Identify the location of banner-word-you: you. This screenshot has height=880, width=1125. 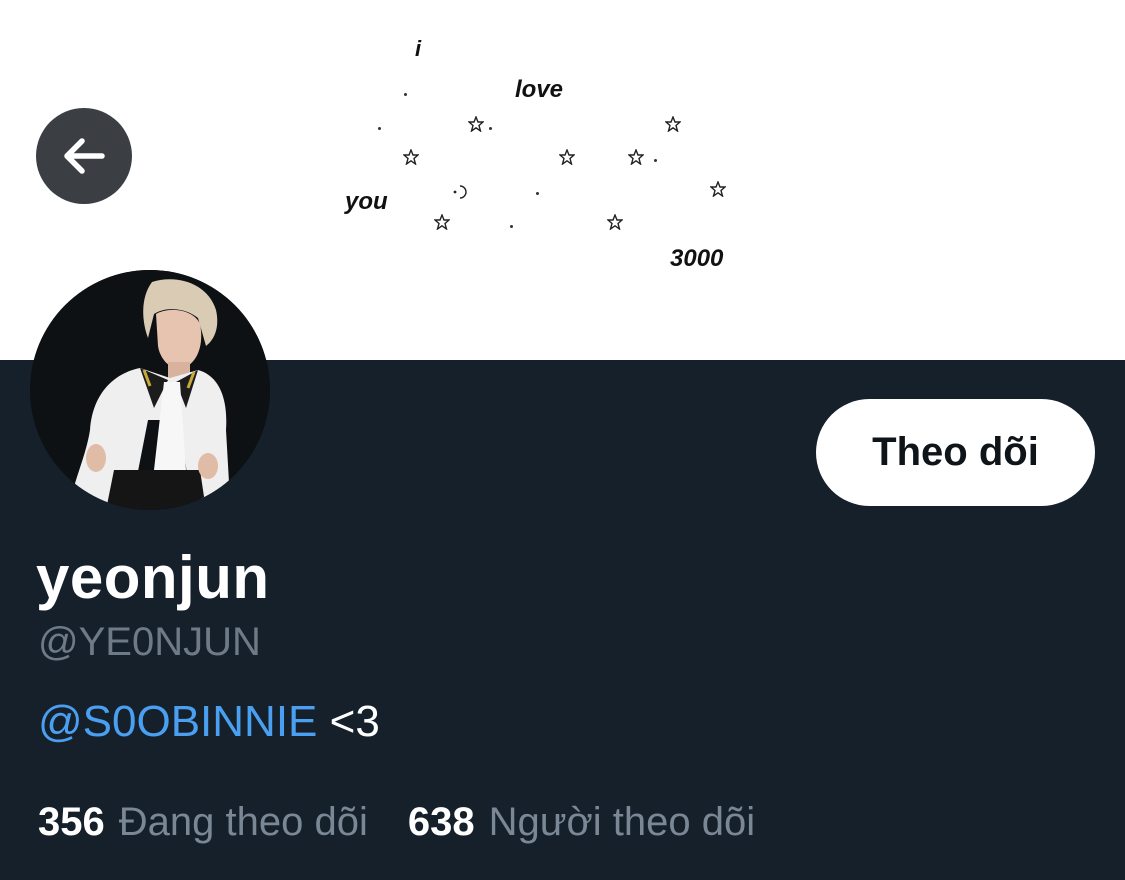
(366, 201).